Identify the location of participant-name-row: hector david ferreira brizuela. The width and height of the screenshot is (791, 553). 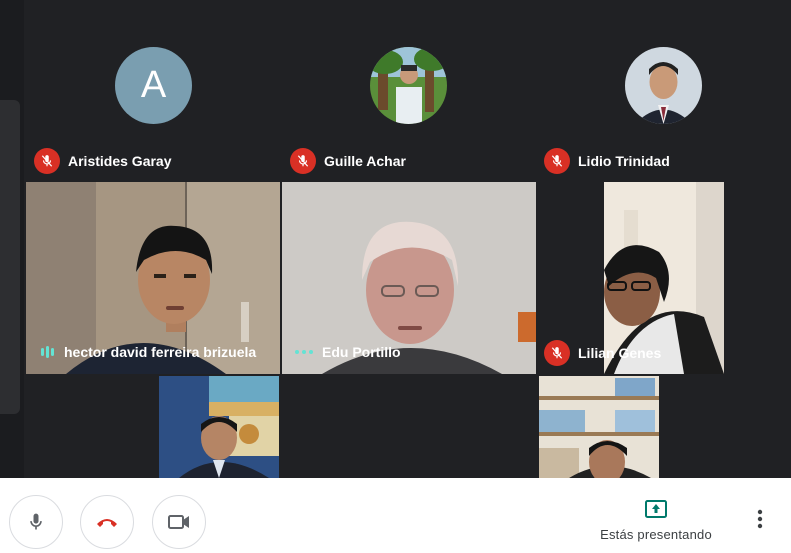
(147, 352).